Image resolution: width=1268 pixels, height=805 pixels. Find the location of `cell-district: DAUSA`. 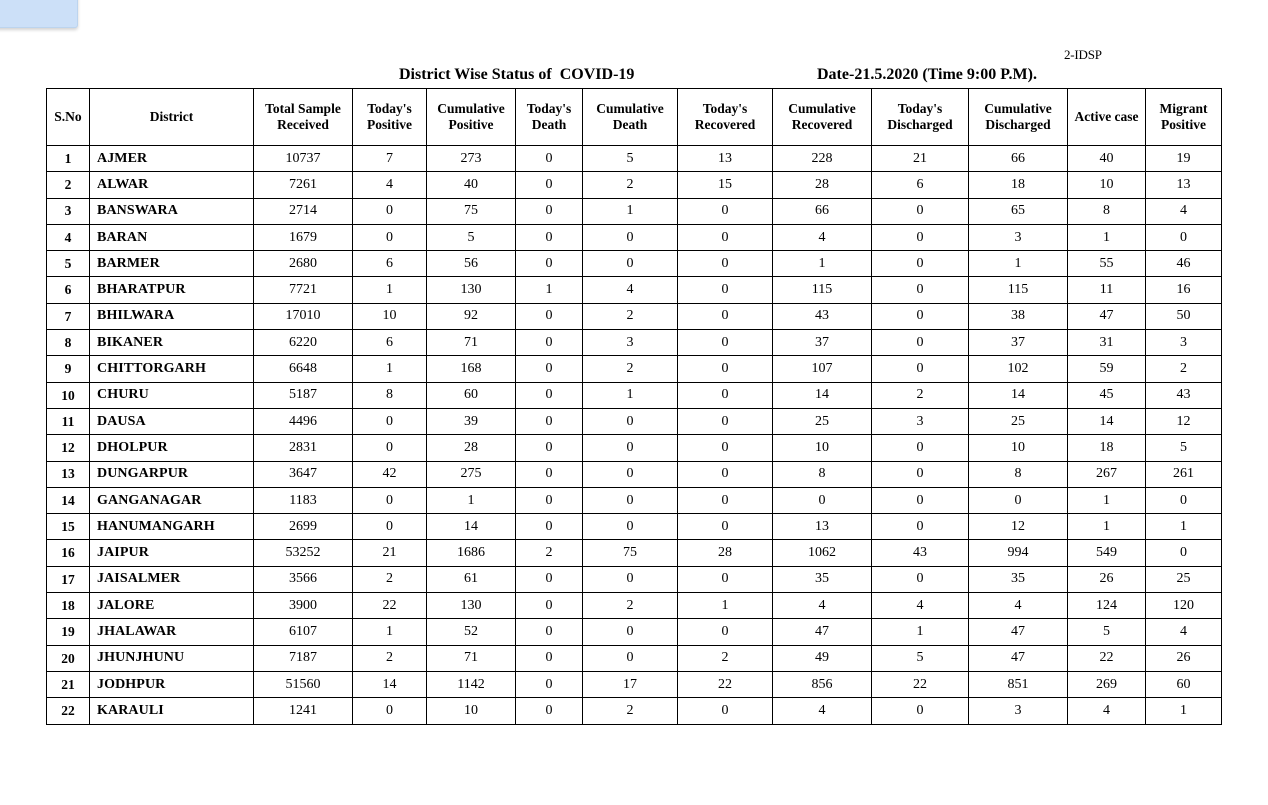

cell-district: DAUSA is located at coordinates (171, 421).